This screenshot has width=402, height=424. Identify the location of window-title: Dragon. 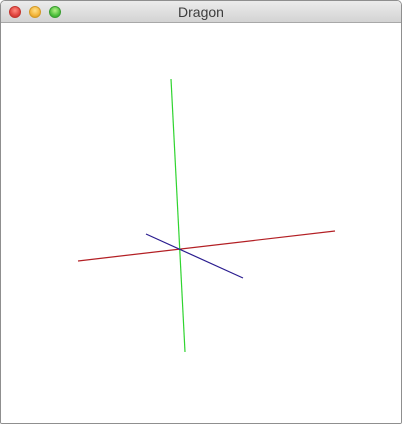
(201, 12).